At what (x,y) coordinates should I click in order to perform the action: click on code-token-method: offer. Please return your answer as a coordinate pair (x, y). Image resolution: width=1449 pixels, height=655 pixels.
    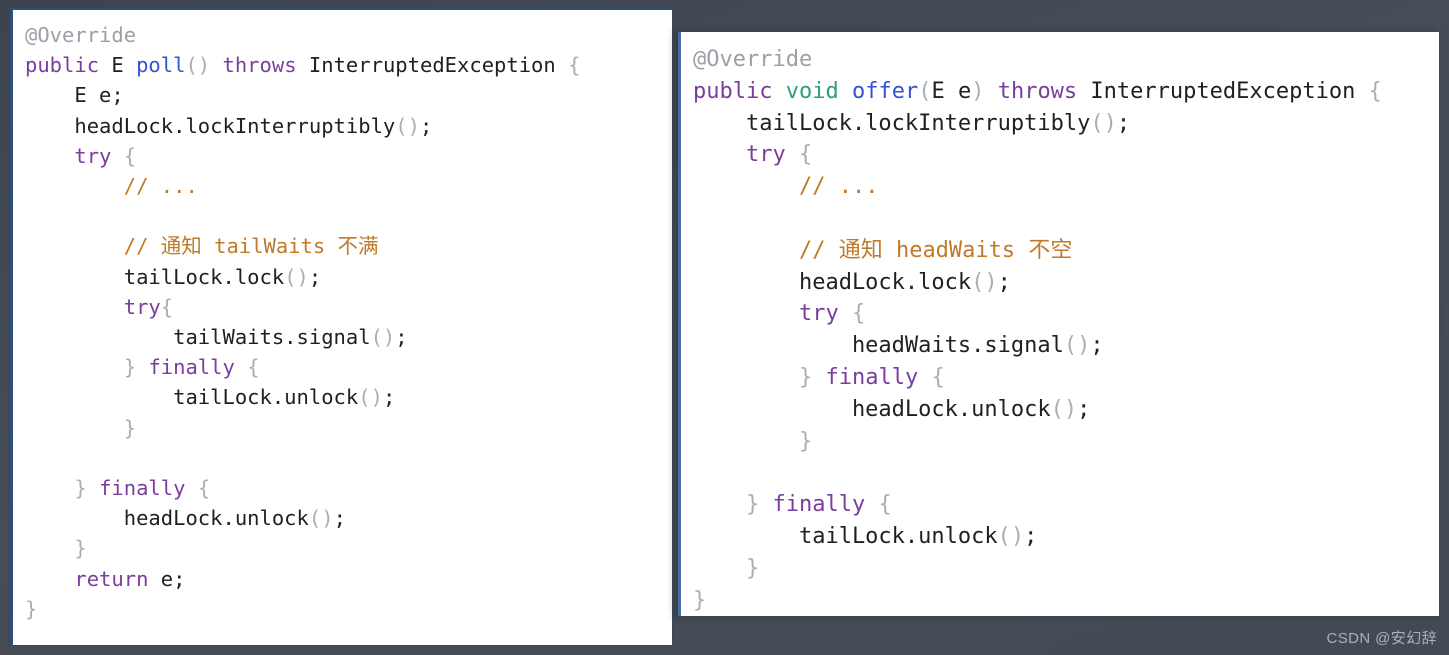
    Looking at the image, I should click on (885, 91).